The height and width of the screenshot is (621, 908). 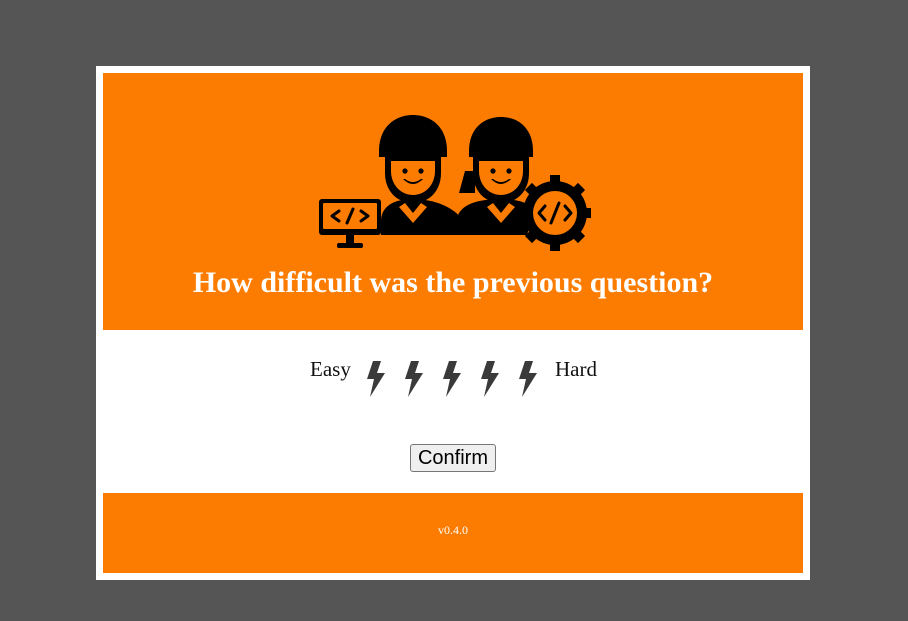 What do you see at coordinates (330, 369) in the screenshot?
I see `easy-label: Easy` at bounding box center [330, 369].